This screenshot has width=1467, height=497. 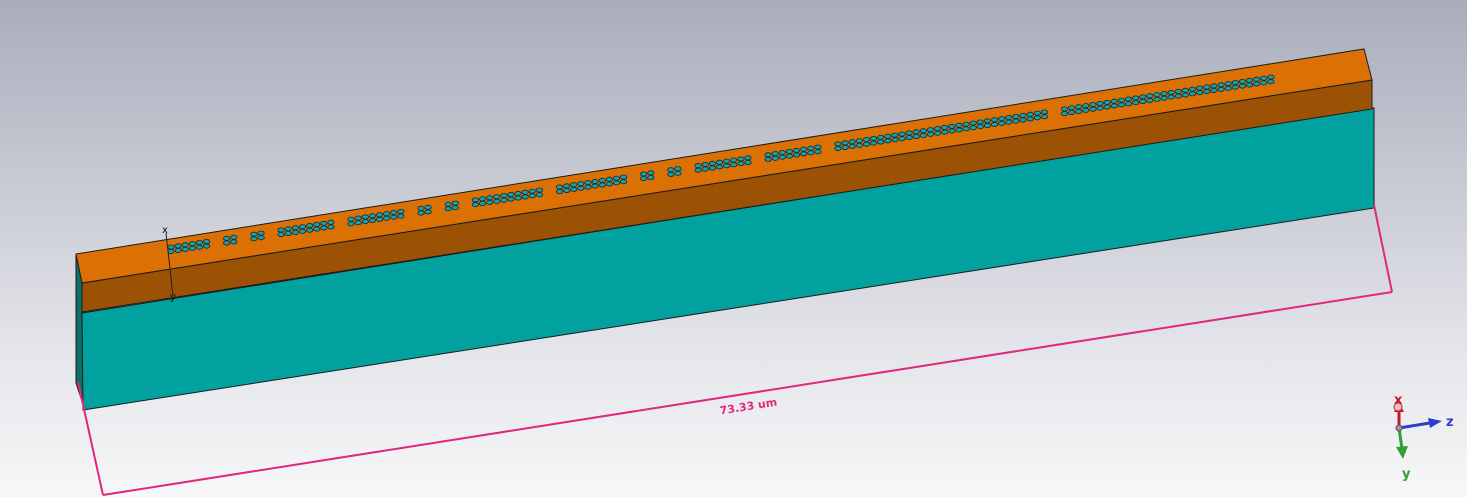 I want to click on local-axis-y-label: y, so click(x=173, y=297).